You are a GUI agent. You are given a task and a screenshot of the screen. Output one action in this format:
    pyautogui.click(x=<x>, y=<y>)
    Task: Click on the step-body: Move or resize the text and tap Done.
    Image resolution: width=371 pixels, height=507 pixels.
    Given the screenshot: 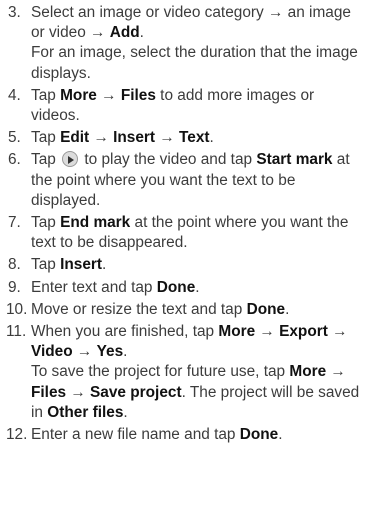 What is the action you would take?
    pyautogui.click(x=199, y=310)
    